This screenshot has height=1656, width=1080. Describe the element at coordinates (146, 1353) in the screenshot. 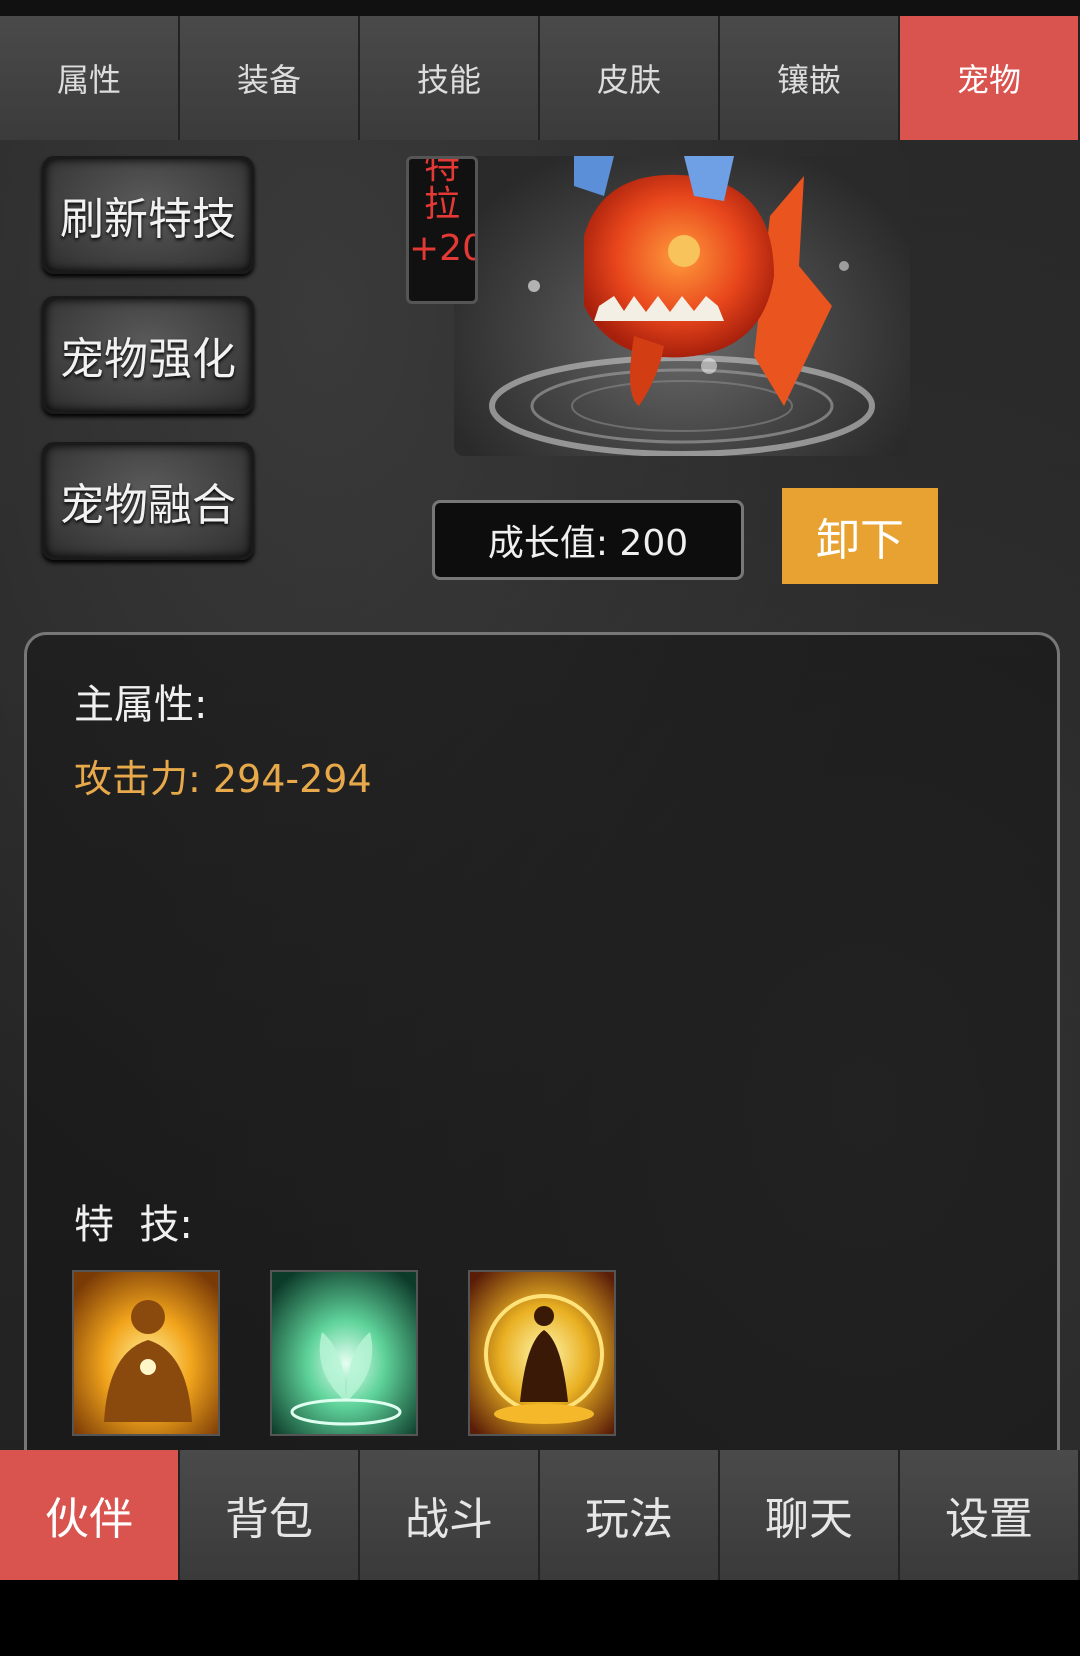

I see `power-aura-icon` at that location.